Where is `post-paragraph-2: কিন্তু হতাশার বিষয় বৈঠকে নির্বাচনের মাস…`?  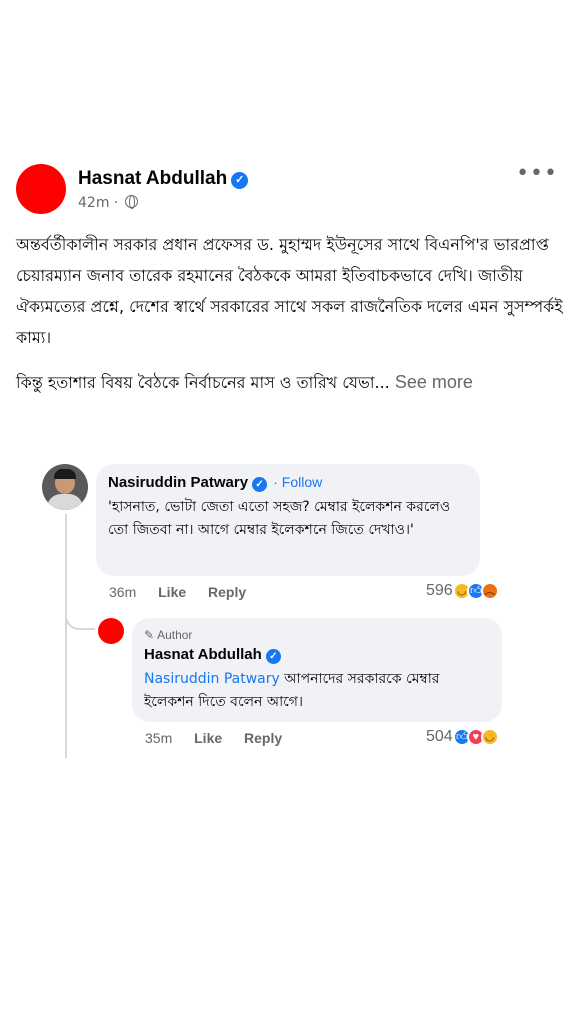
post-paragraph-2: কিন্তু হতাশার বিষয় বৈঠকে নির্বাচনের মাস… is located at coordinates (290, 382).